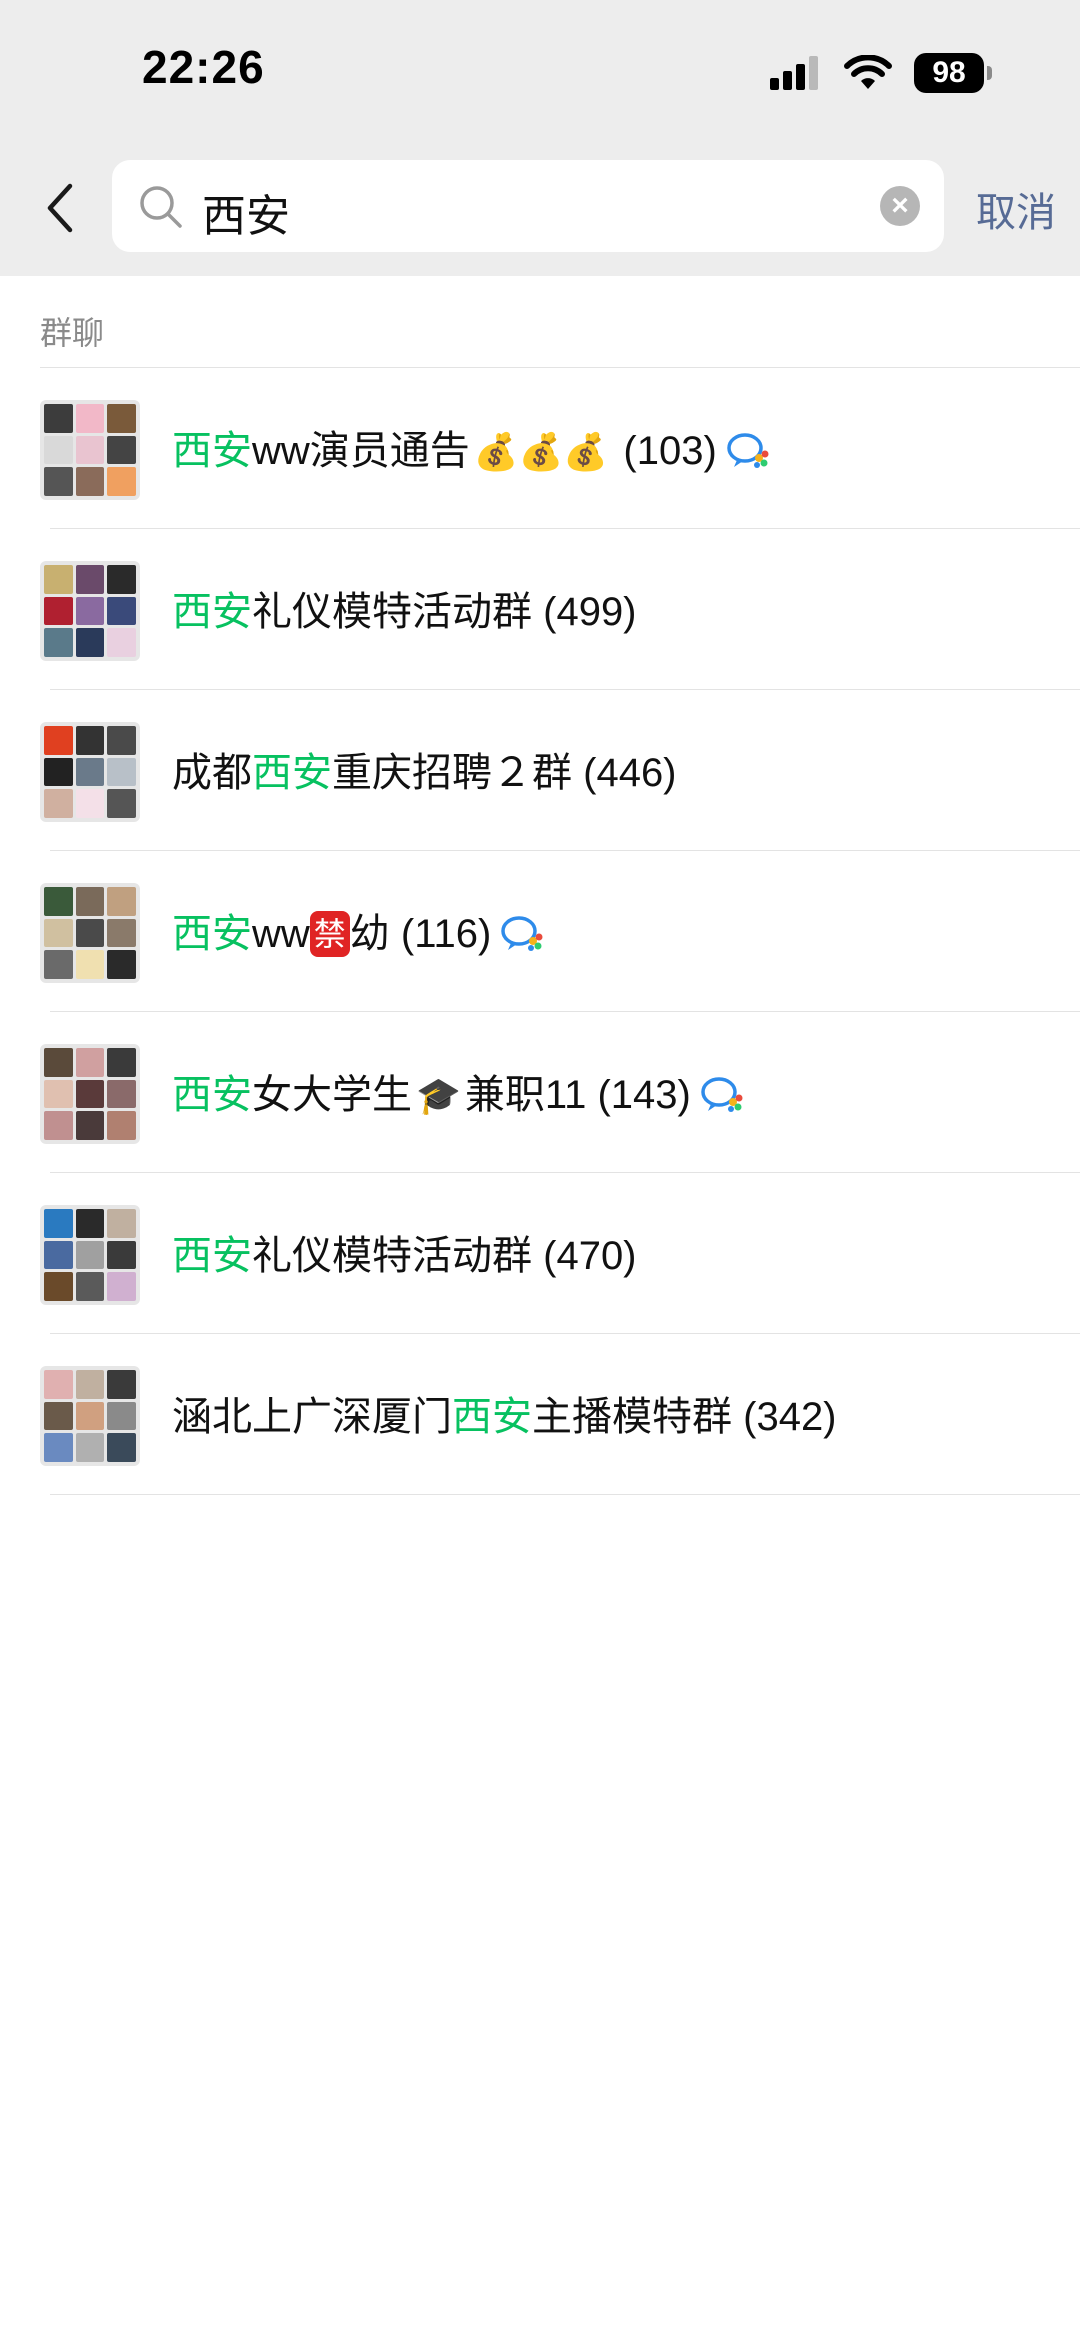 The width and height of the screenshot is (1080, 2341). I want to click on name-suffix: ww演员通告, so click(361, 451).